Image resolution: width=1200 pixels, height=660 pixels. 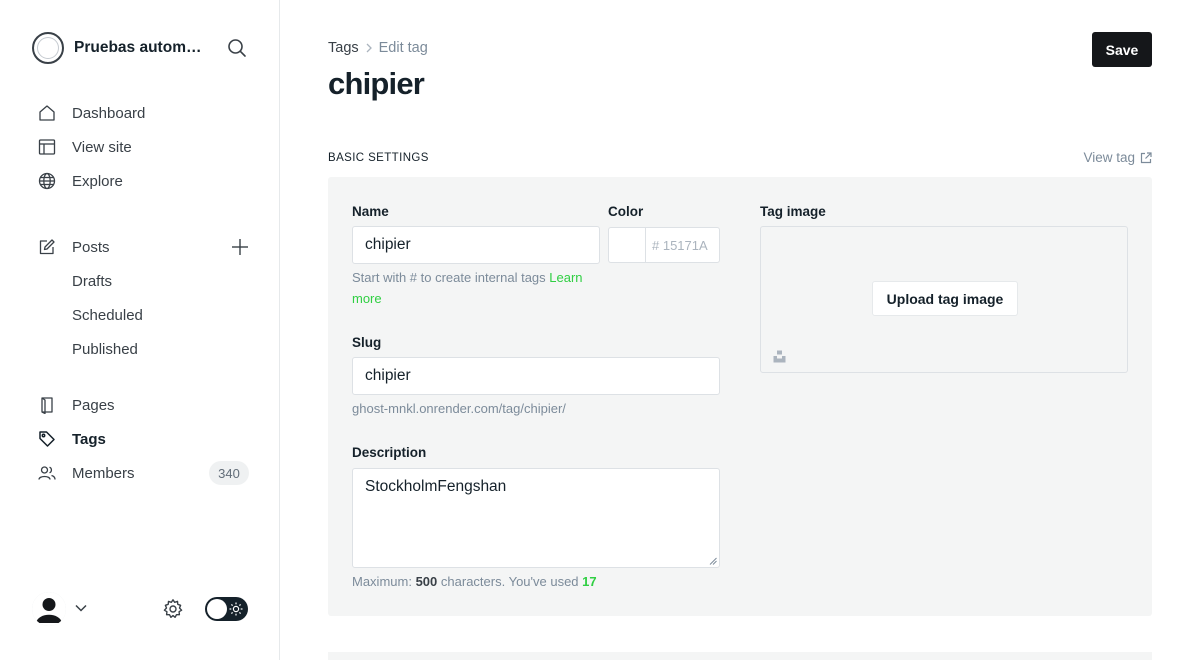 What do you see at coordinates (403, 48) in the screenshot?
I see `breadcrumb-current: Edit tag` at bounding box center [403, 48].